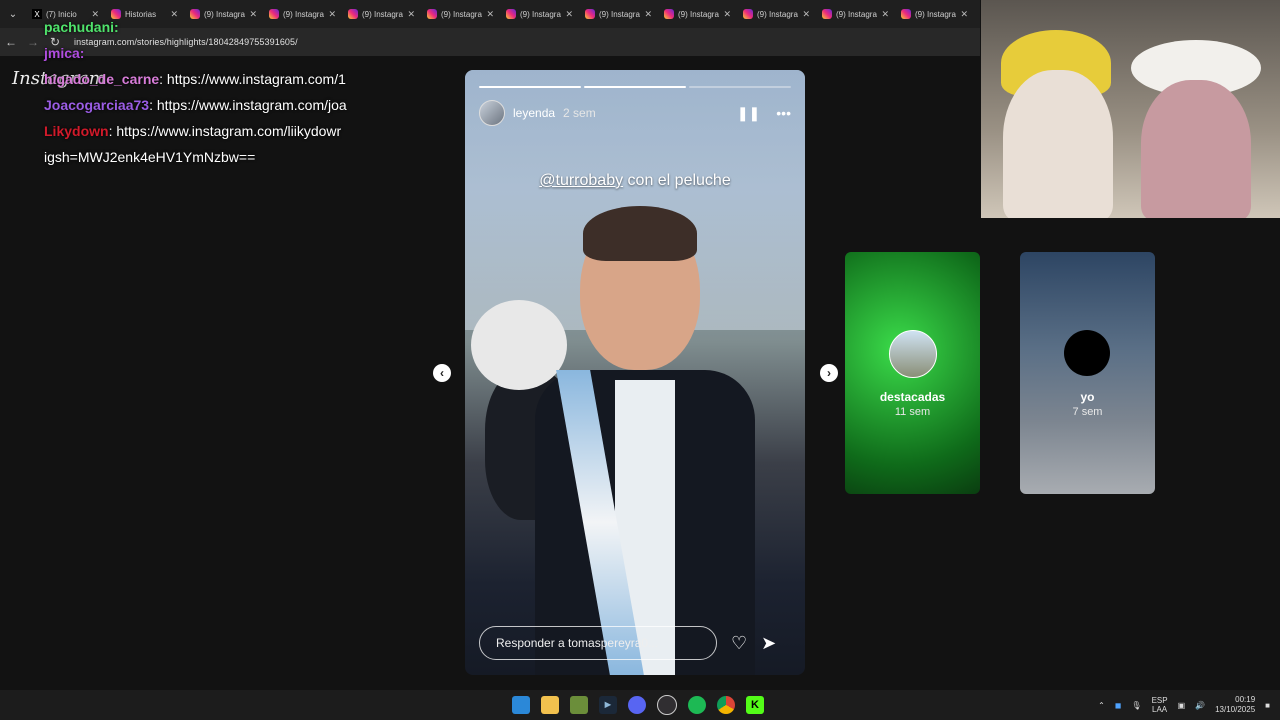  I want to click on story-username: leyenda, so click(534, 113).